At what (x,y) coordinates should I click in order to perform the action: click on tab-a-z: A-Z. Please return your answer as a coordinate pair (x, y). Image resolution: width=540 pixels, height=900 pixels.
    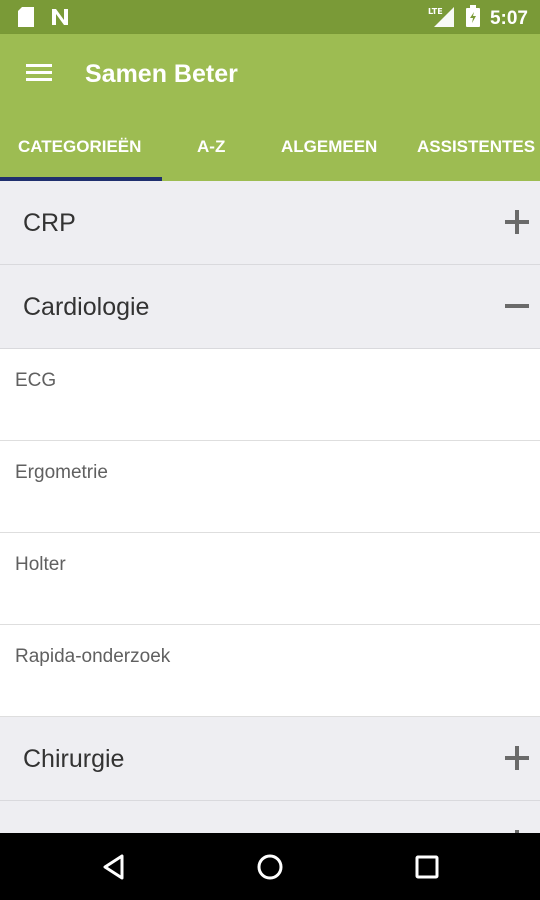
    Looking at the image, I should click on (211, 147).